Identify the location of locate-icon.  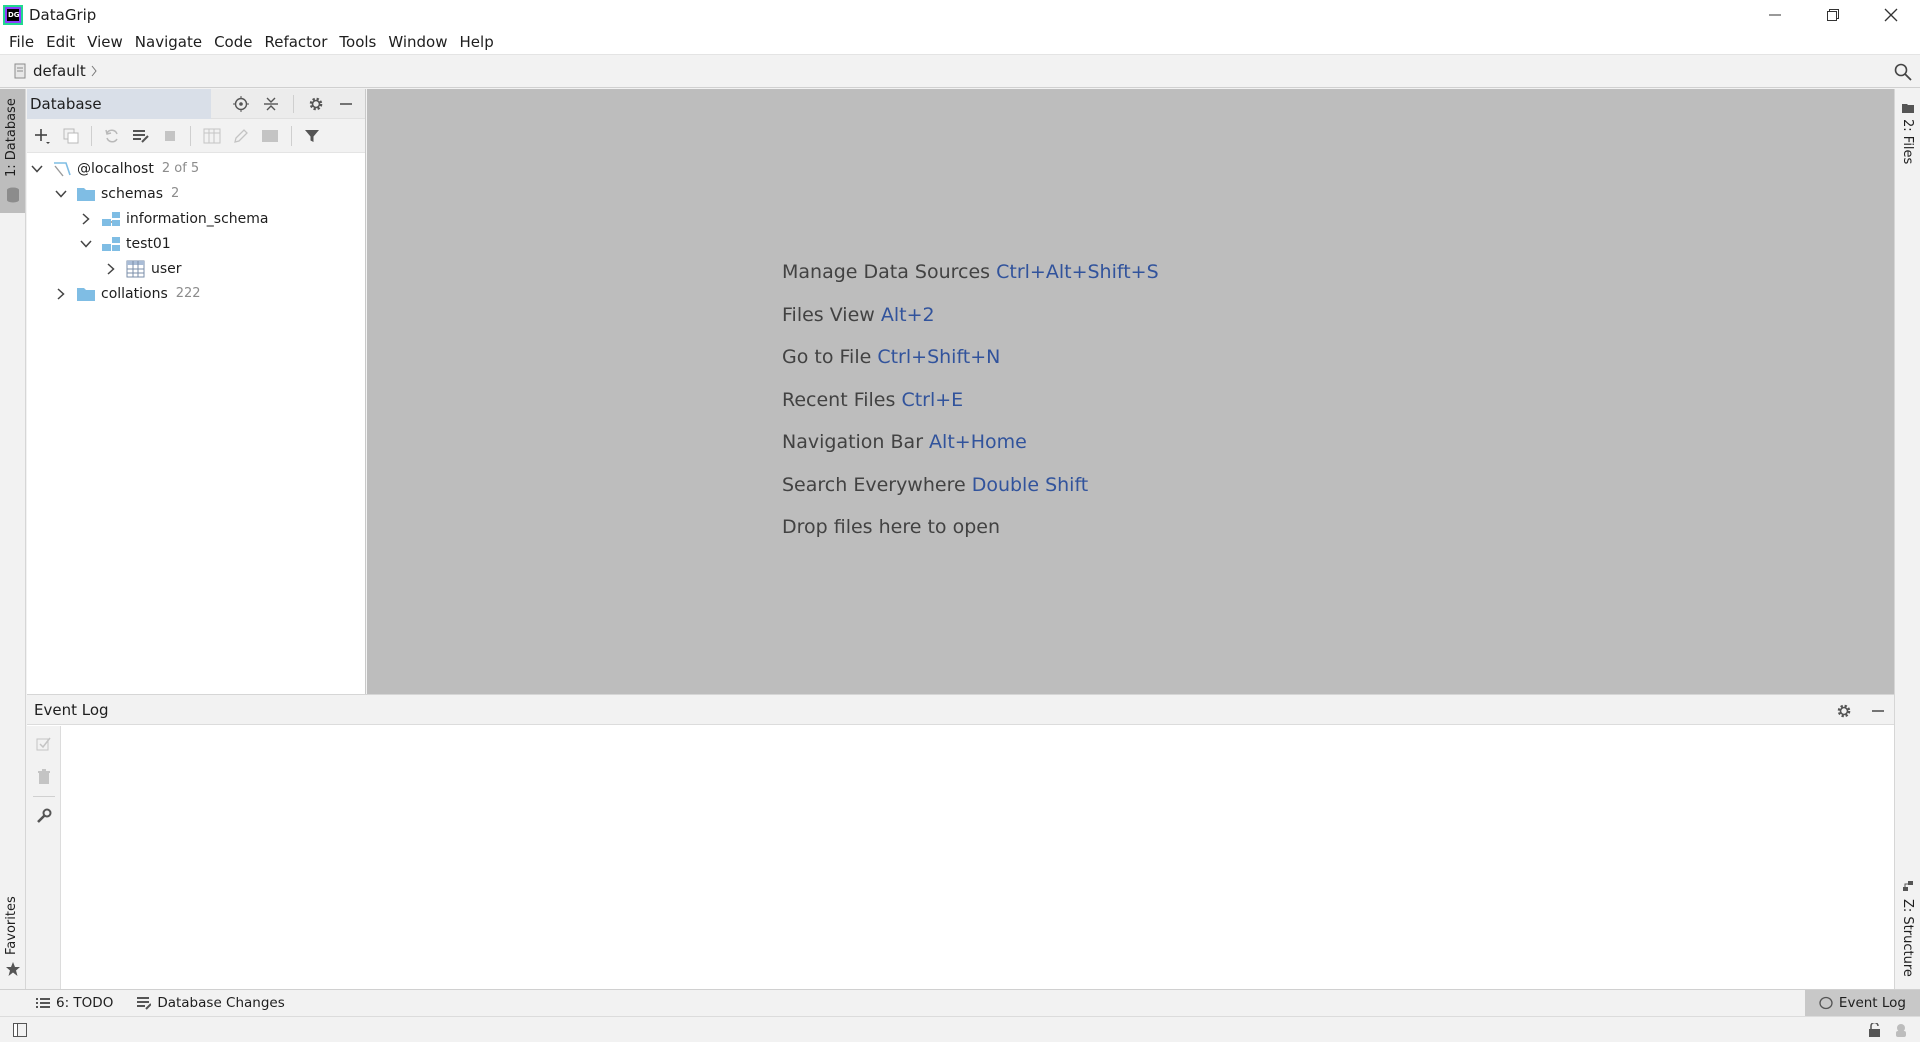
(241, 104).